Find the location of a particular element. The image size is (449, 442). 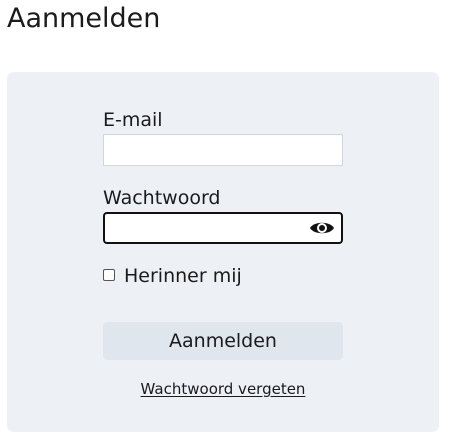

password-field-wrapper is located at coordinates (223, 228).